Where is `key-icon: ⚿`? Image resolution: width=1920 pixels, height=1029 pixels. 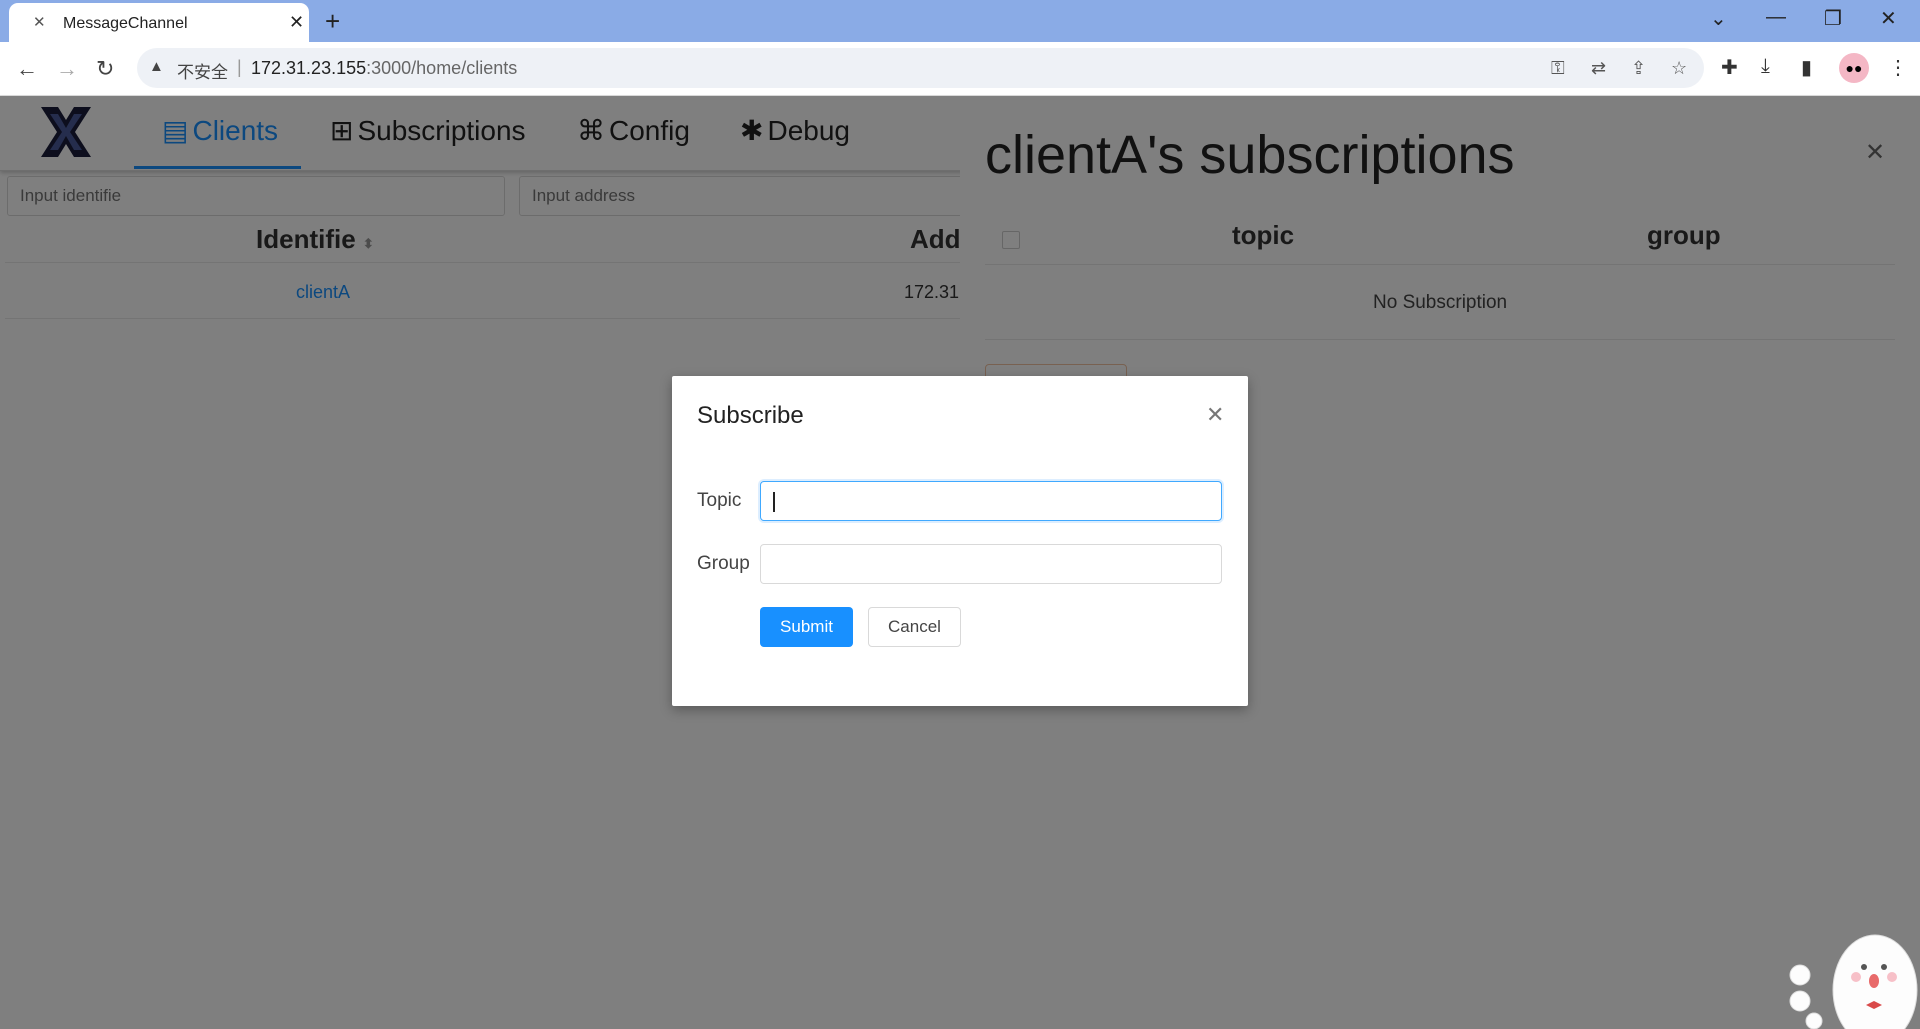 key-icon: ⚿ is located at coordinates (1558, 68).